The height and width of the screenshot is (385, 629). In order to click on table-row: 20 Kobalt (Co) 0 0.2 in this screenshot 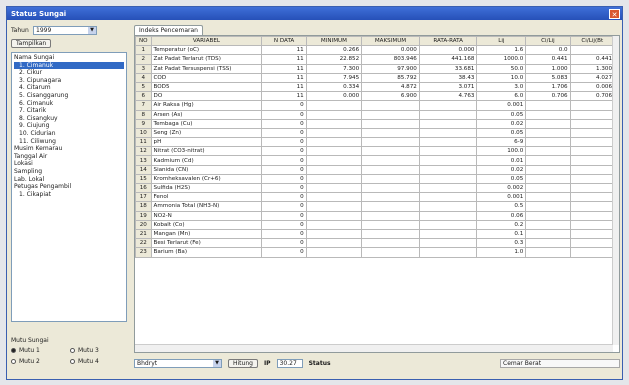, I will do `click(375, 224)`.